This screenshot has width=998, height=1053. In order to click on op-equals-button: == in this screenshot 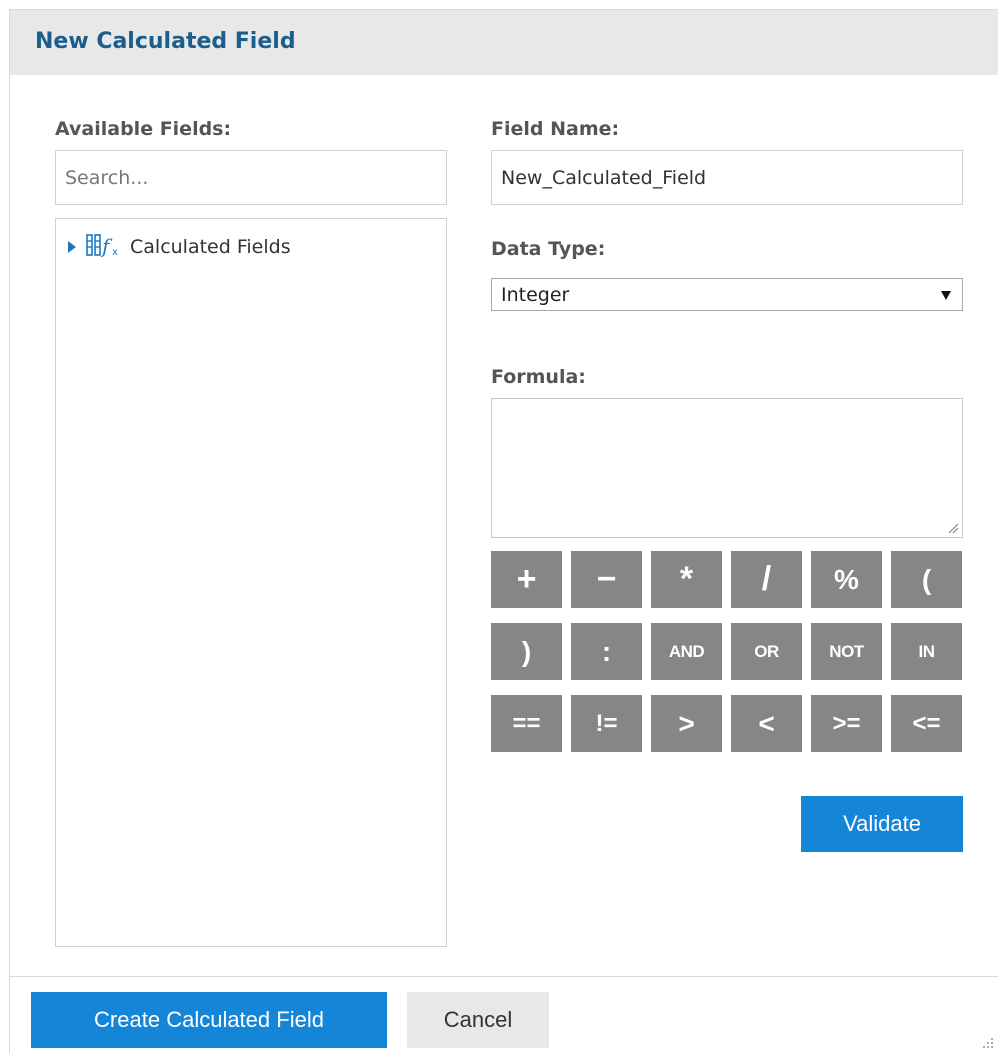, I will do `click(526, 723)`.